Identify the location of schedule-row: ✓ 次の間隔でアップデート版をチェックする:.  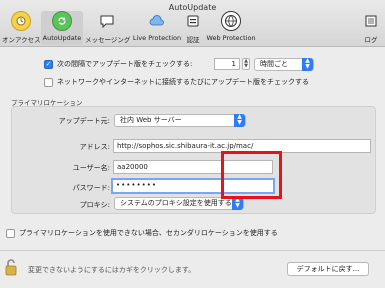
(118, 64).